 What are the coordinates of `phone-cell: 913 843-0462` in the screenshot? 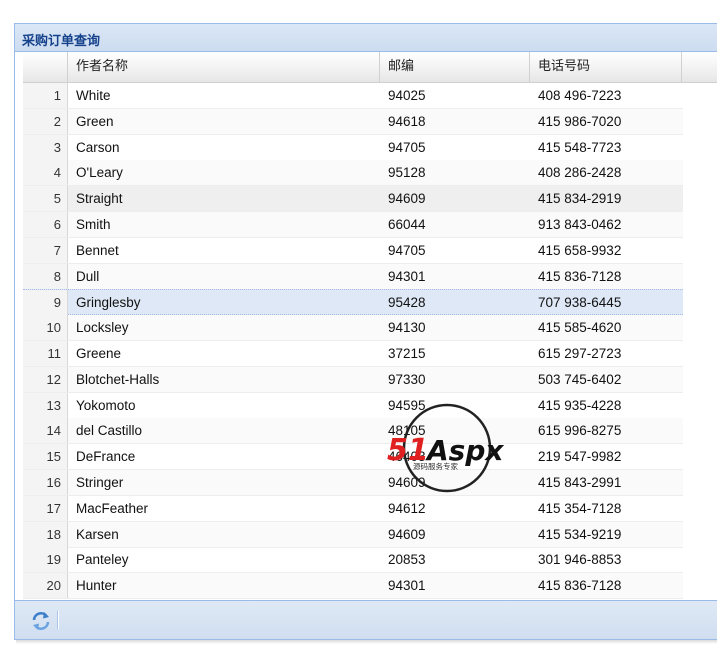 It's located at (580, 224).